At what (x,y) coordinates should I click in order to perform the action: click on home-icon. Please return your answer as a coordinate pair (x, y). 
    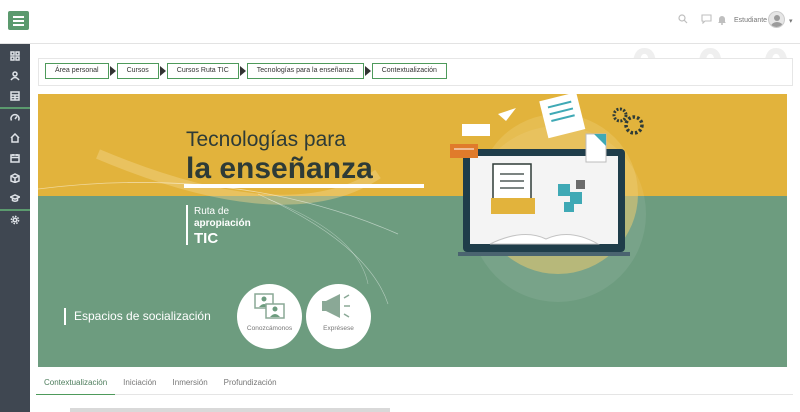
    Looking at the image, I should click on (15, 138).